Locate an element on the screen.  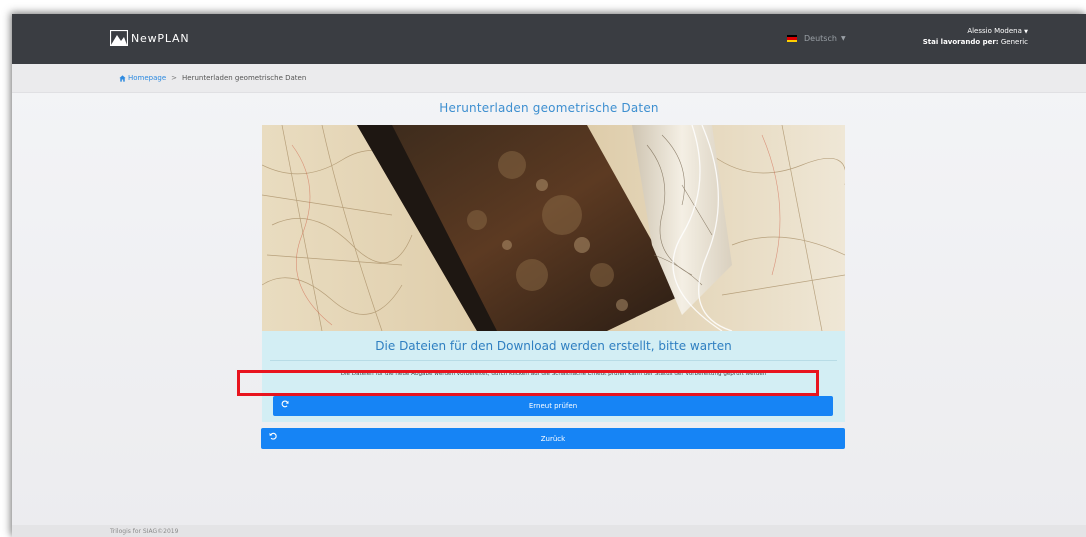
breadcrumb-home-link: Homepage is located at coordinates (142, 78).